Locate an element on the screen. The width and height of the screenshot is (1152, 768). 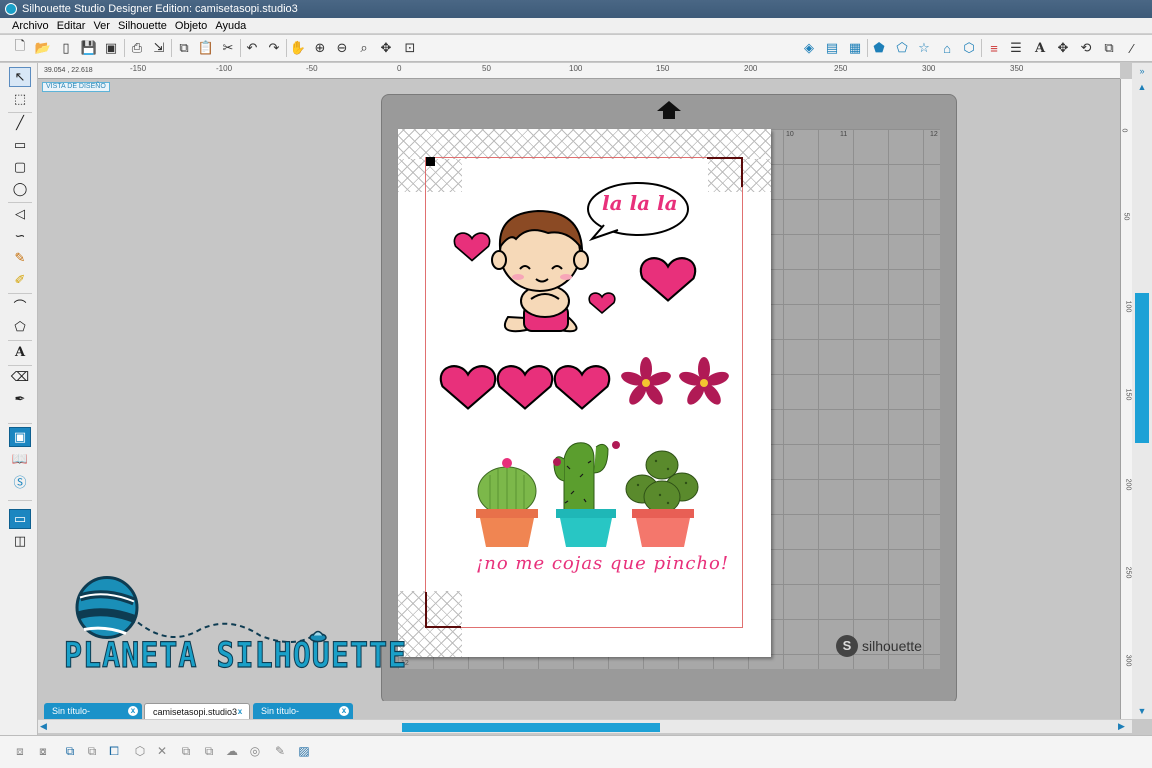
zoom-select-icon: ⌕ is located at coordinates (364, 48).